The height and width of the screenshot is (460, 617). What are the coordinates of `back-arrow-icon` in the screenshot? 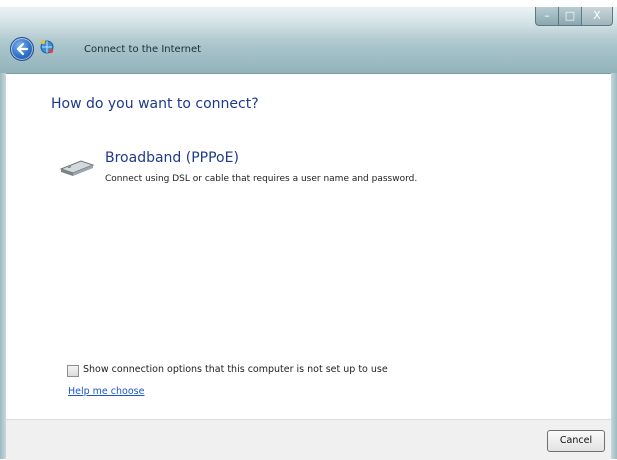 It's located at (22, 49).